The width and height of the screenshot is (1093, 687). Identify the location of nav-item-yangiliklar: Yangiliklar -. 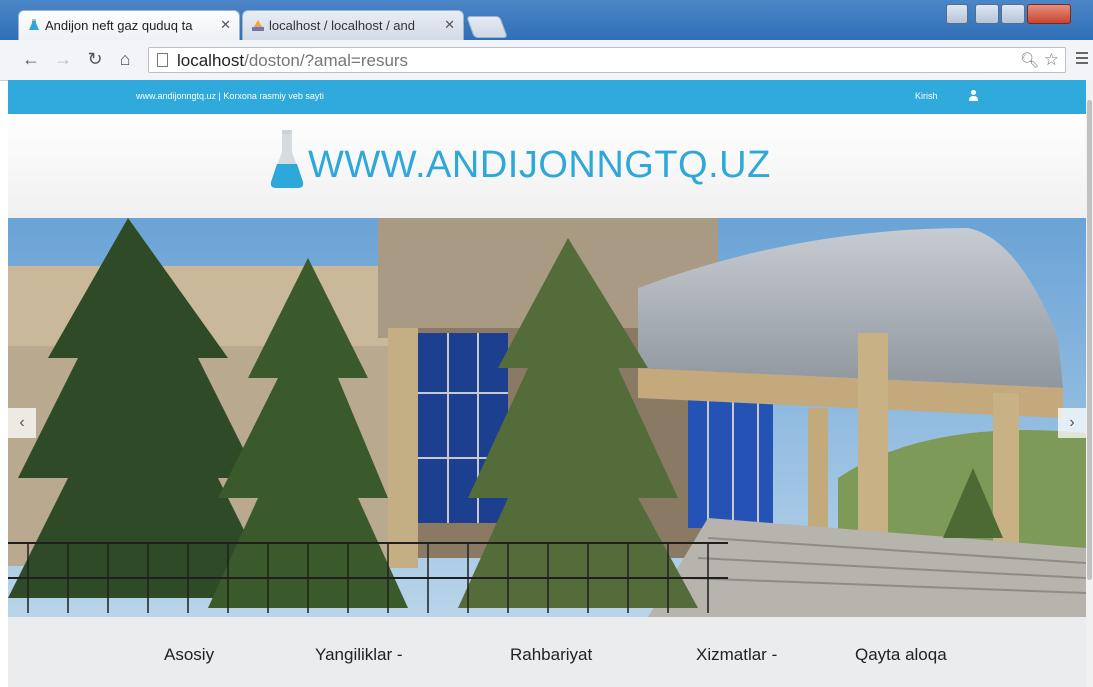
(359, 655).